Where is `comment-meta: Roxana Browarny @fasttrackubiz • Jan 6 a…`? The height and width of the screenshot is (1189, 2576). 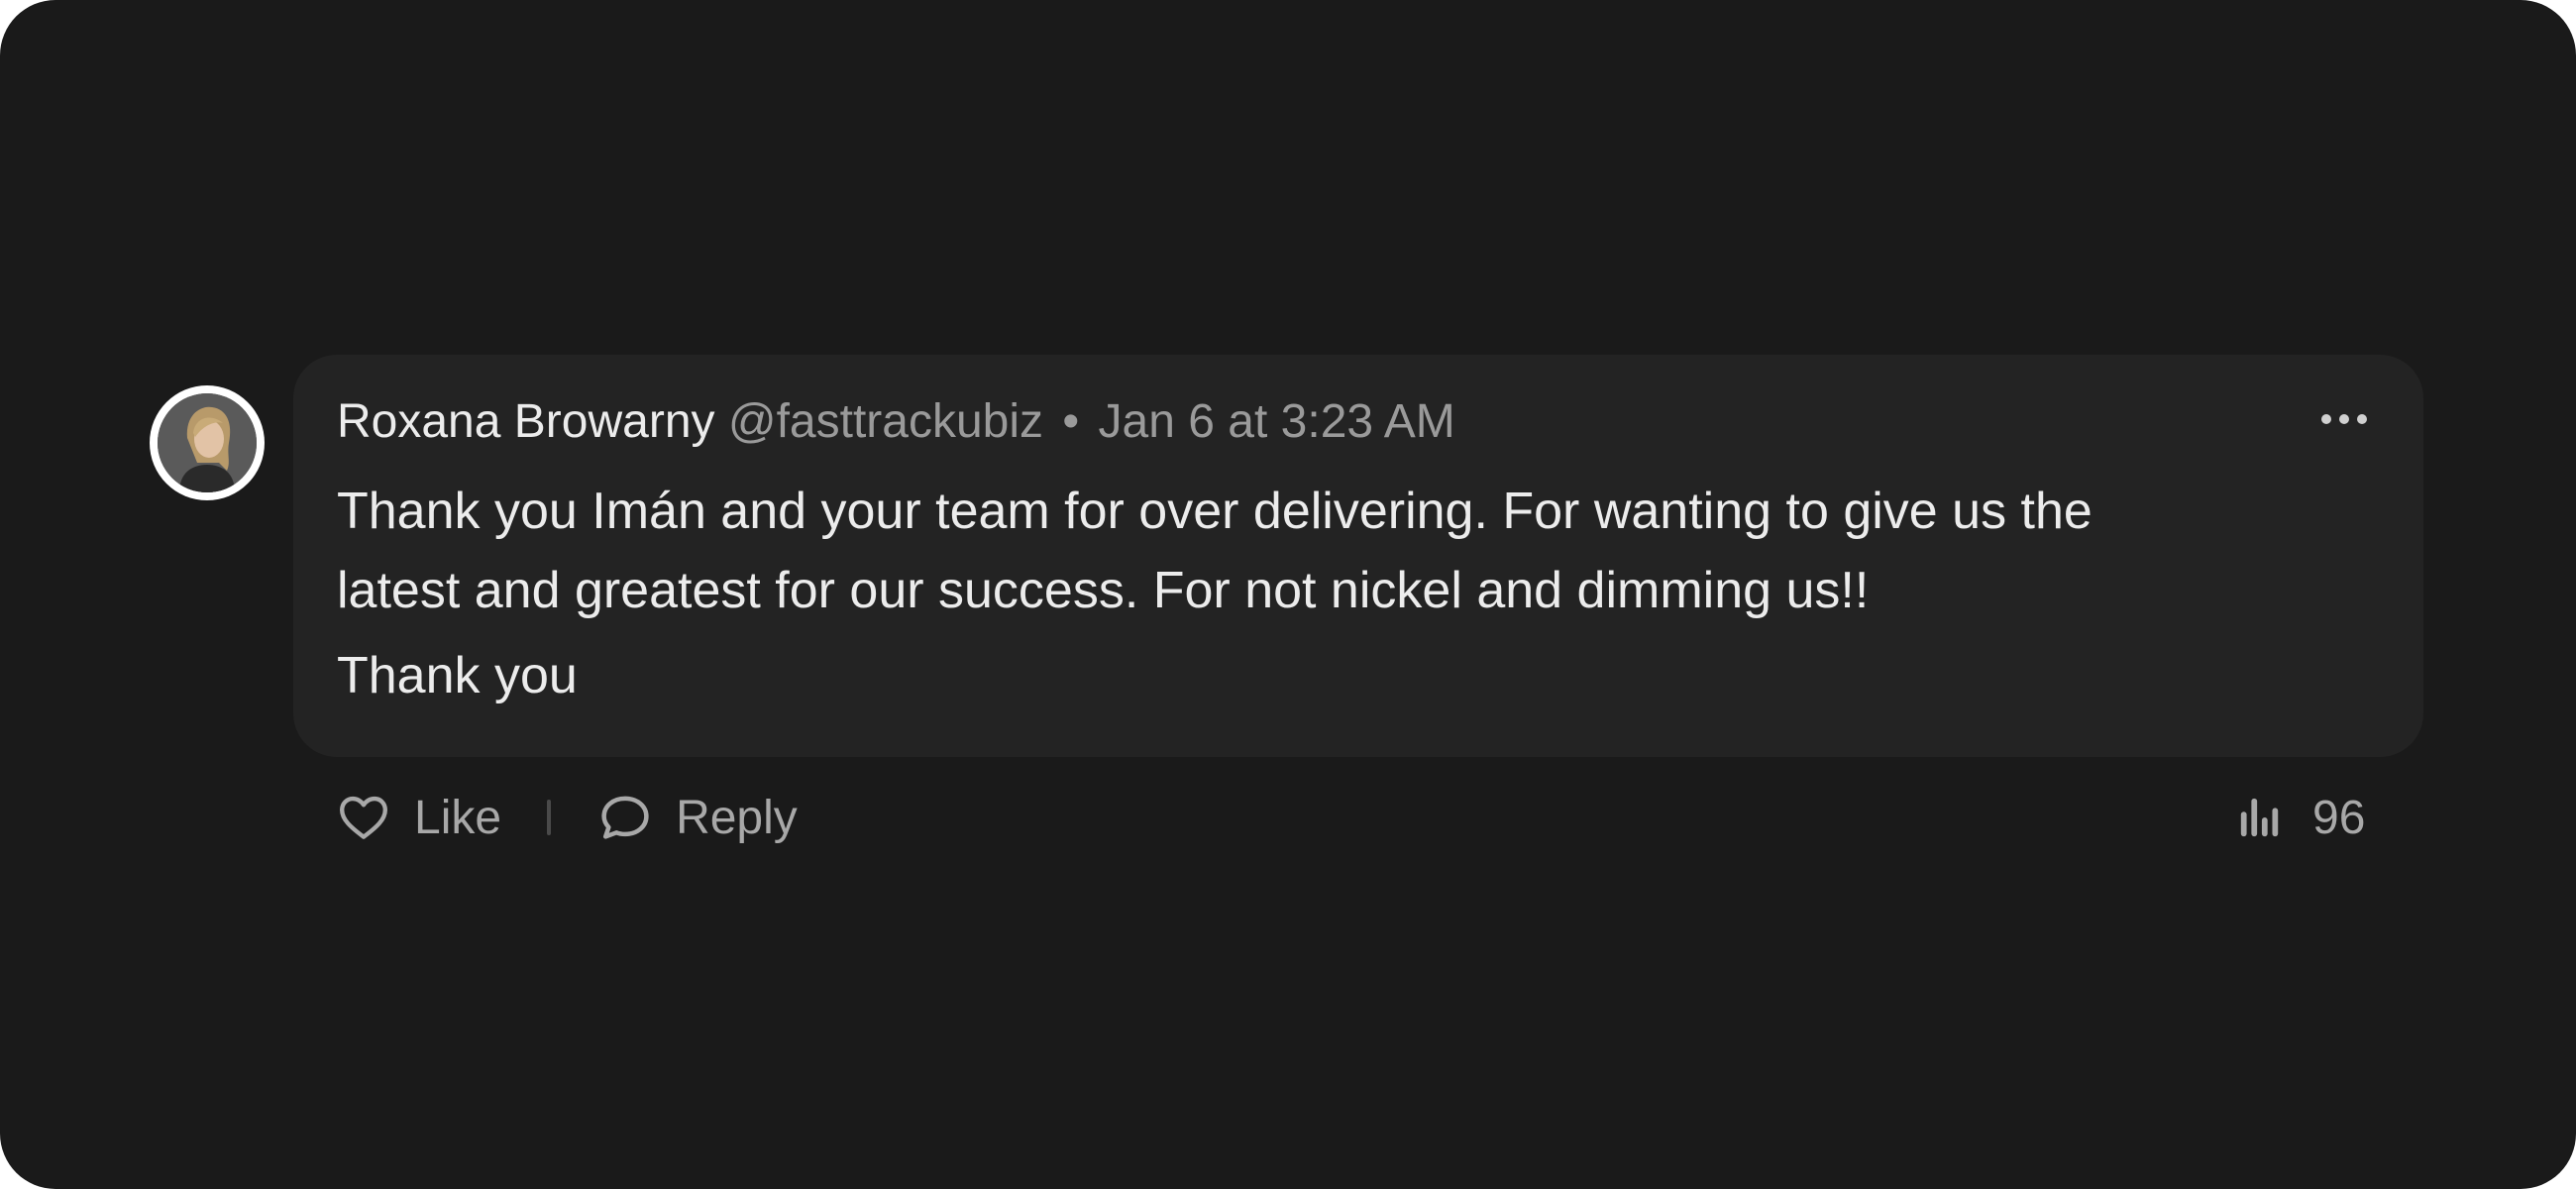 comment-meta: Roxana Browarny @fasttrackubiz • Jan 6 a… is located at coordinates (896, 422).